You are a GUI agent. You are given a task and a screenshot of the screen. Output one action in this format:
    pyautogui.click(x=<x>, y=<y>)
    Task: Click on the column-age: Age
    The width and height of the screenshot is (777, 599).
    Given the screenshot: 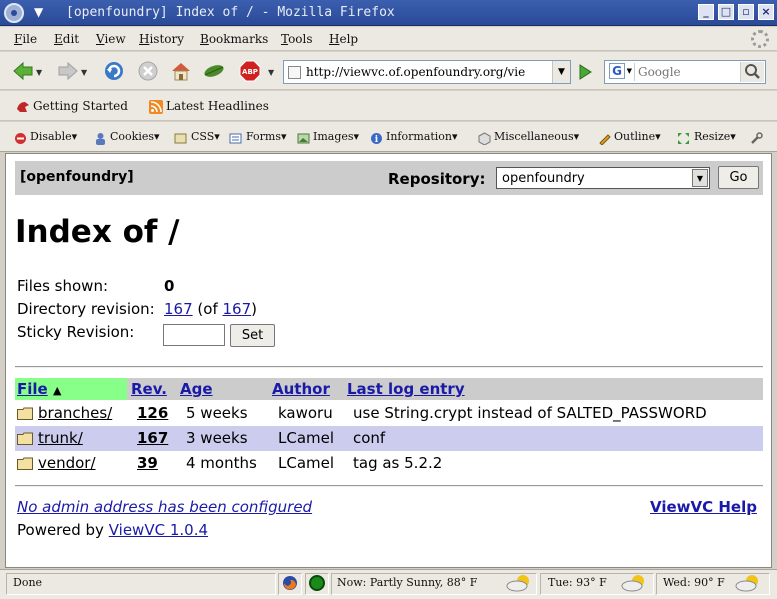 What is the action you would take?
    pyautogui.click(x=196, y=389)
    